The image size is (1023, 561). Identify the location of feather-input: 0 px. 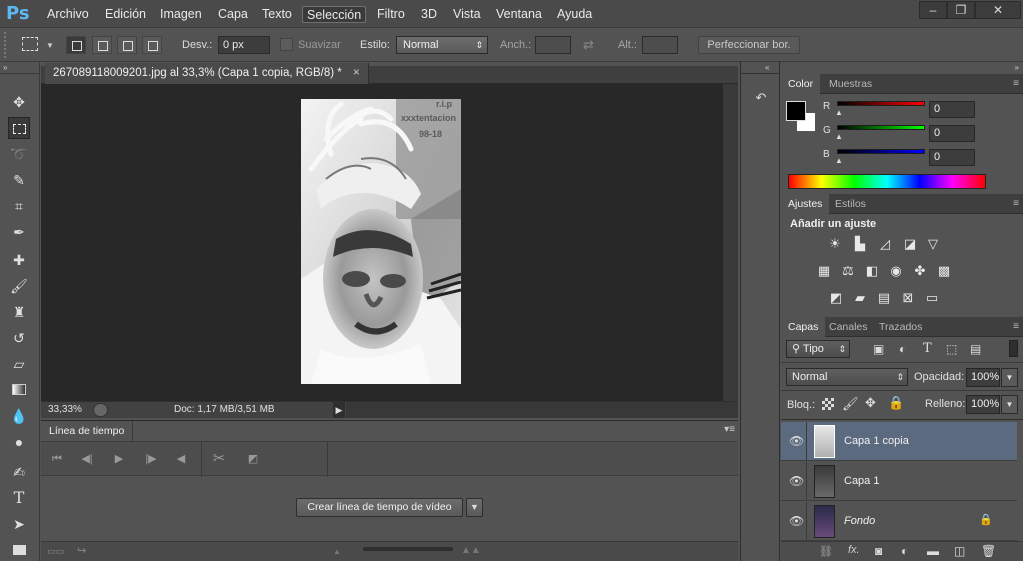
(244, 45).